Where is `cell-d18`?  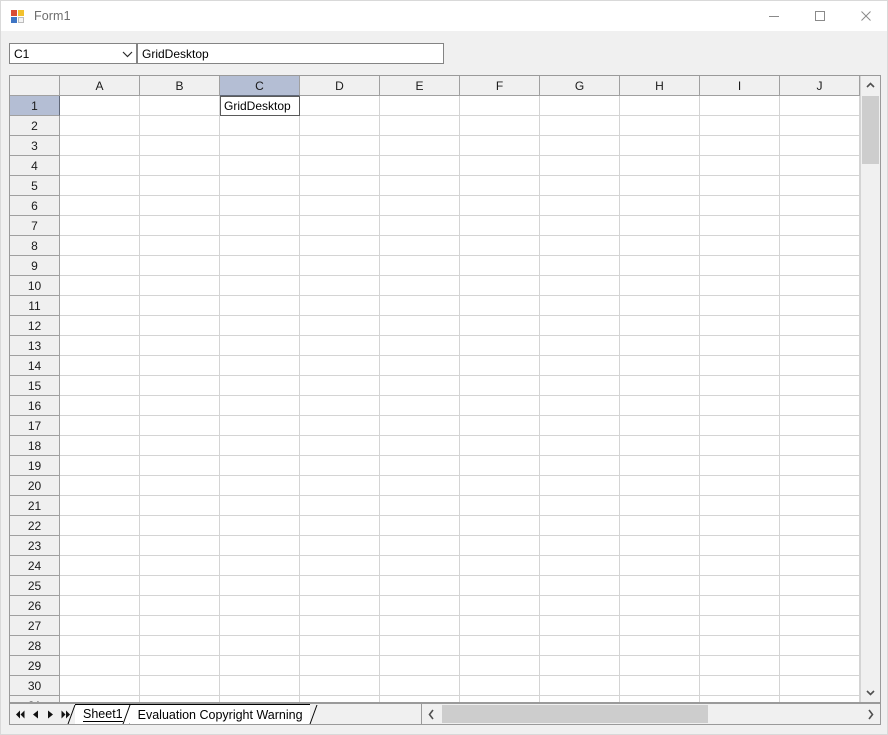 cell-d18 is located at coordinates (340, 446).